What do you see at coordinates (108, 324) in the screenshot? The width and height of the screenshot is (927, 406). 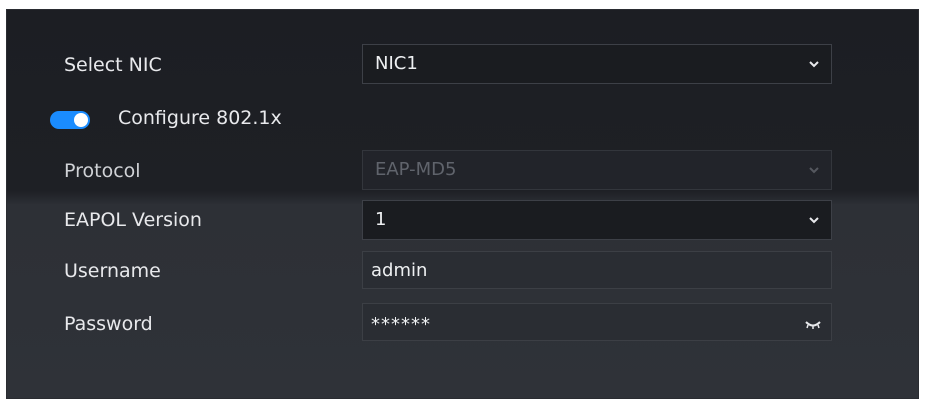 I see `password-label: Password` at bounding box center [108, 324].